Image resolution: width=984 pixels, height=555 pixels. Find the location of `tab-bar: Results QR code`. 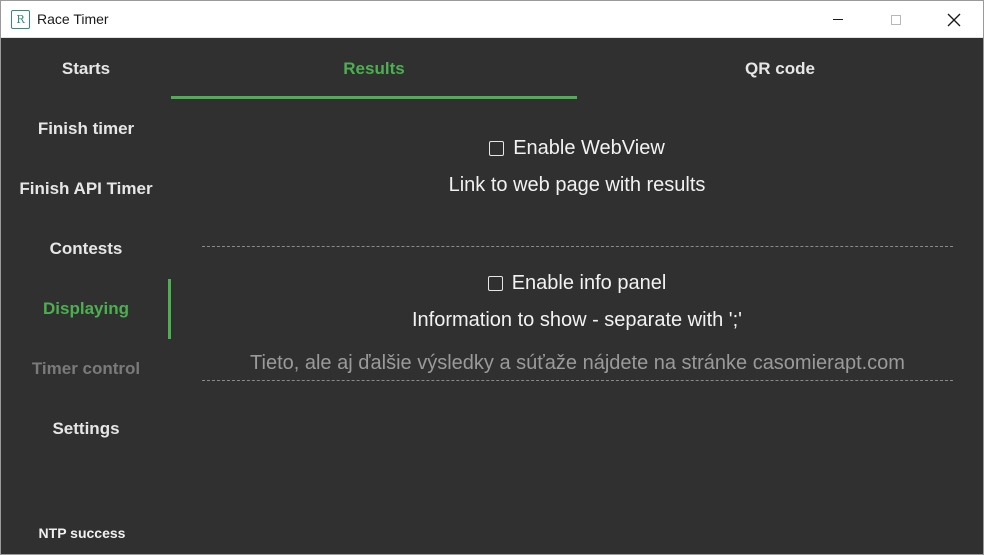

tab-bar: Results QR code is located at coordinates (577, 69).